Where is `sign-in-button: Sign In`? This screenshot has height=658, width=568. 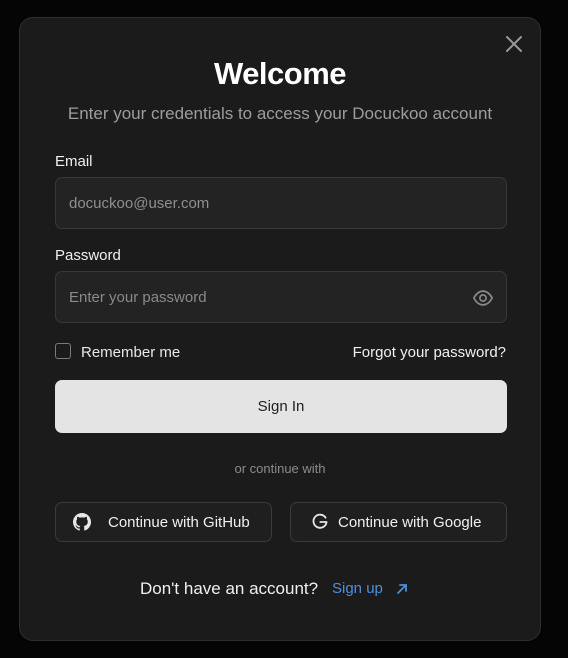 sign-in-button: Sign In is located at coordinates (281, 406).